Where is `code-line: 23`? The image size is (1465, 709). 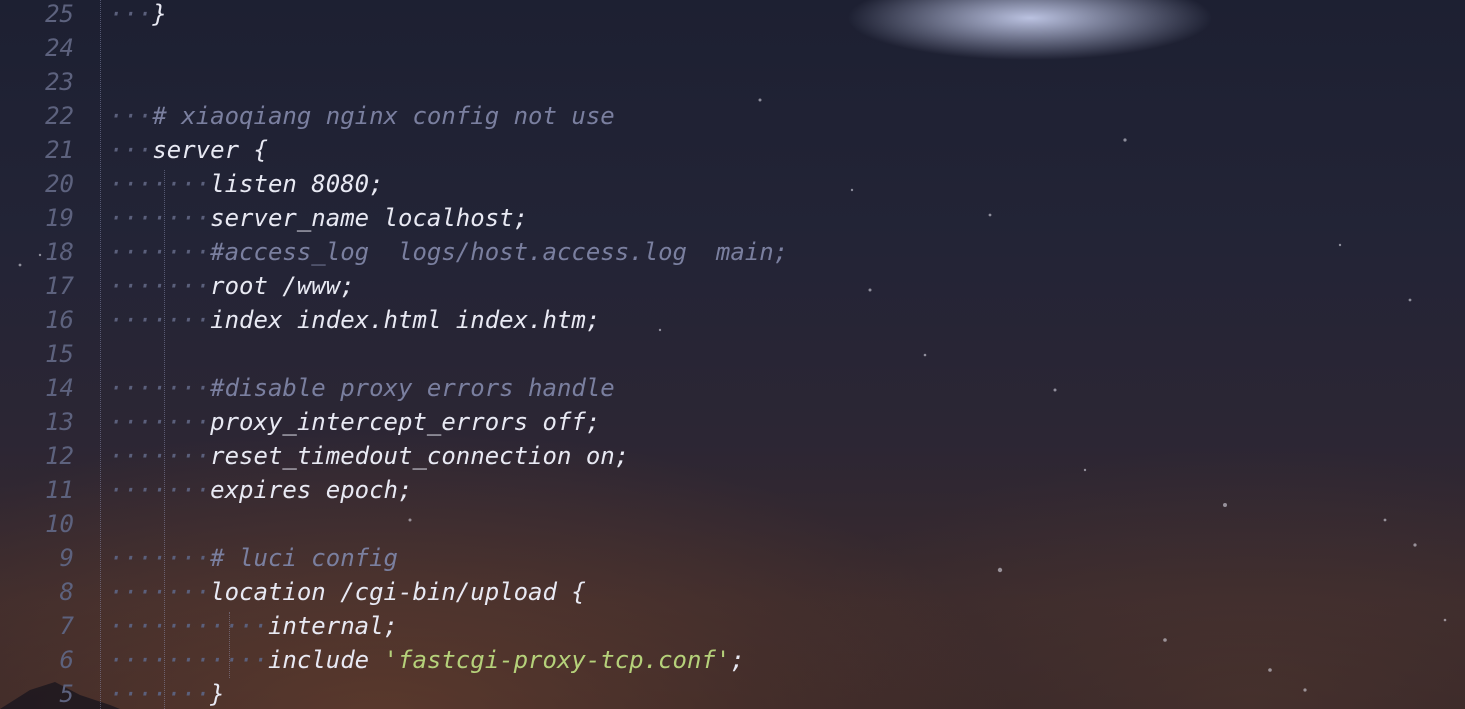 code-line: 23 is located at coordinates (732, 82).